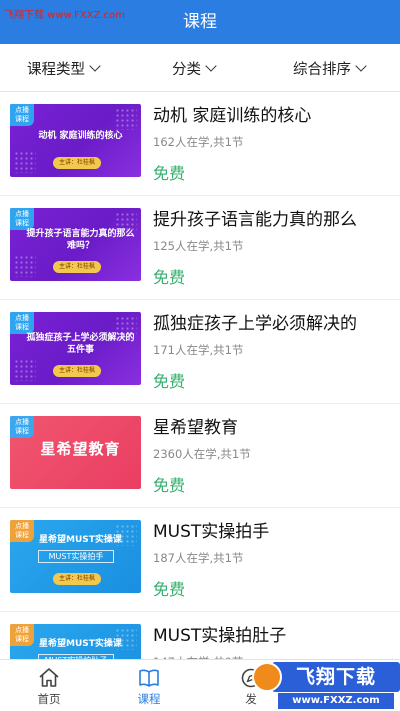  What do you see at coordinates (211, 532) in the screenshot?
I see `course-title: MUST实操拍手` at bounding box center [211, 532].